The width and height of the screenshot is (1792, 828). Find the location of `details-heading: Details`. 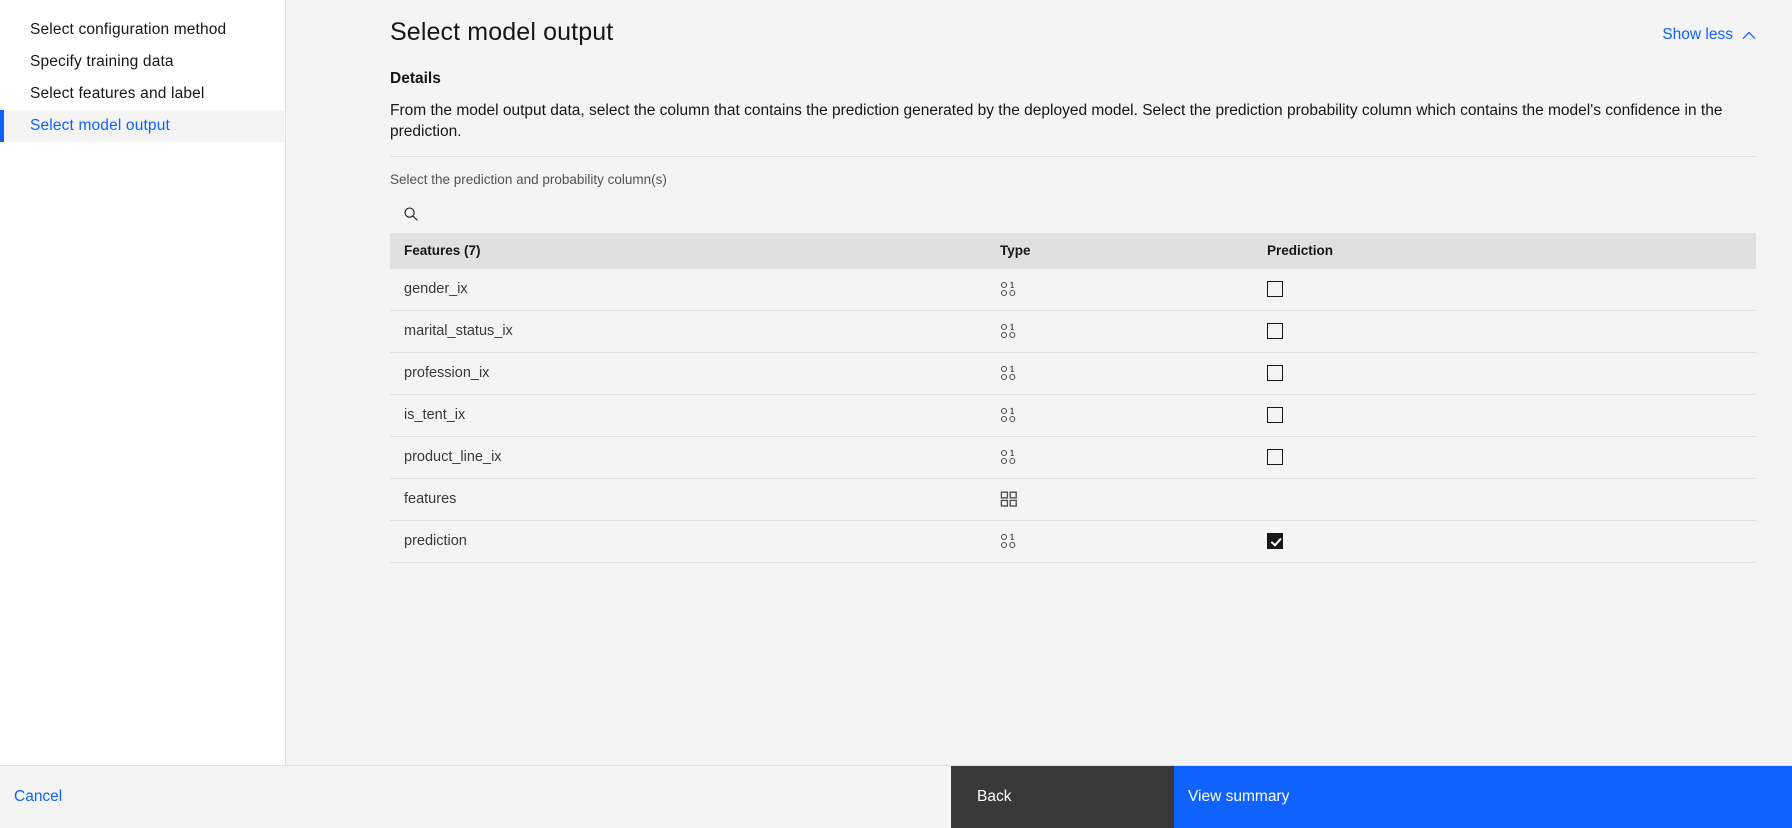

details-heading: Details is located at coordinates (415, 78).